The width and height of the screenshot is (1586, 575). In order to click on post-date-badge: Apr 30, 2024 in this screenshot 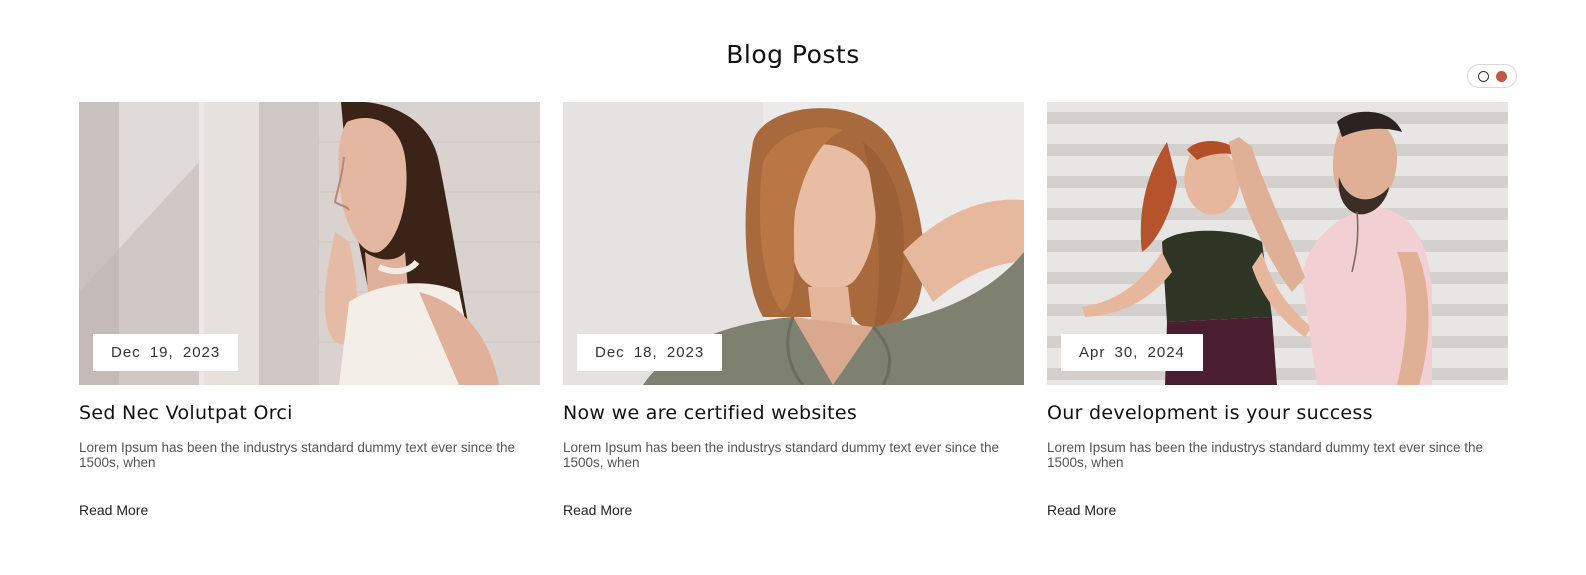, I will do `click(1132, 352)`.